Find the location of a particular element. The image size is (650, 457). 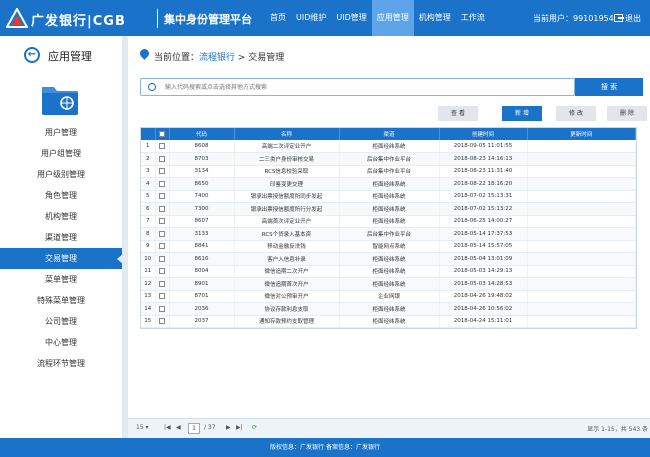

table-row: 9 8841 移动金融反洗钱 智能网点系统 2018-05-14 15:57:05 is located at coordinates (388, 246).